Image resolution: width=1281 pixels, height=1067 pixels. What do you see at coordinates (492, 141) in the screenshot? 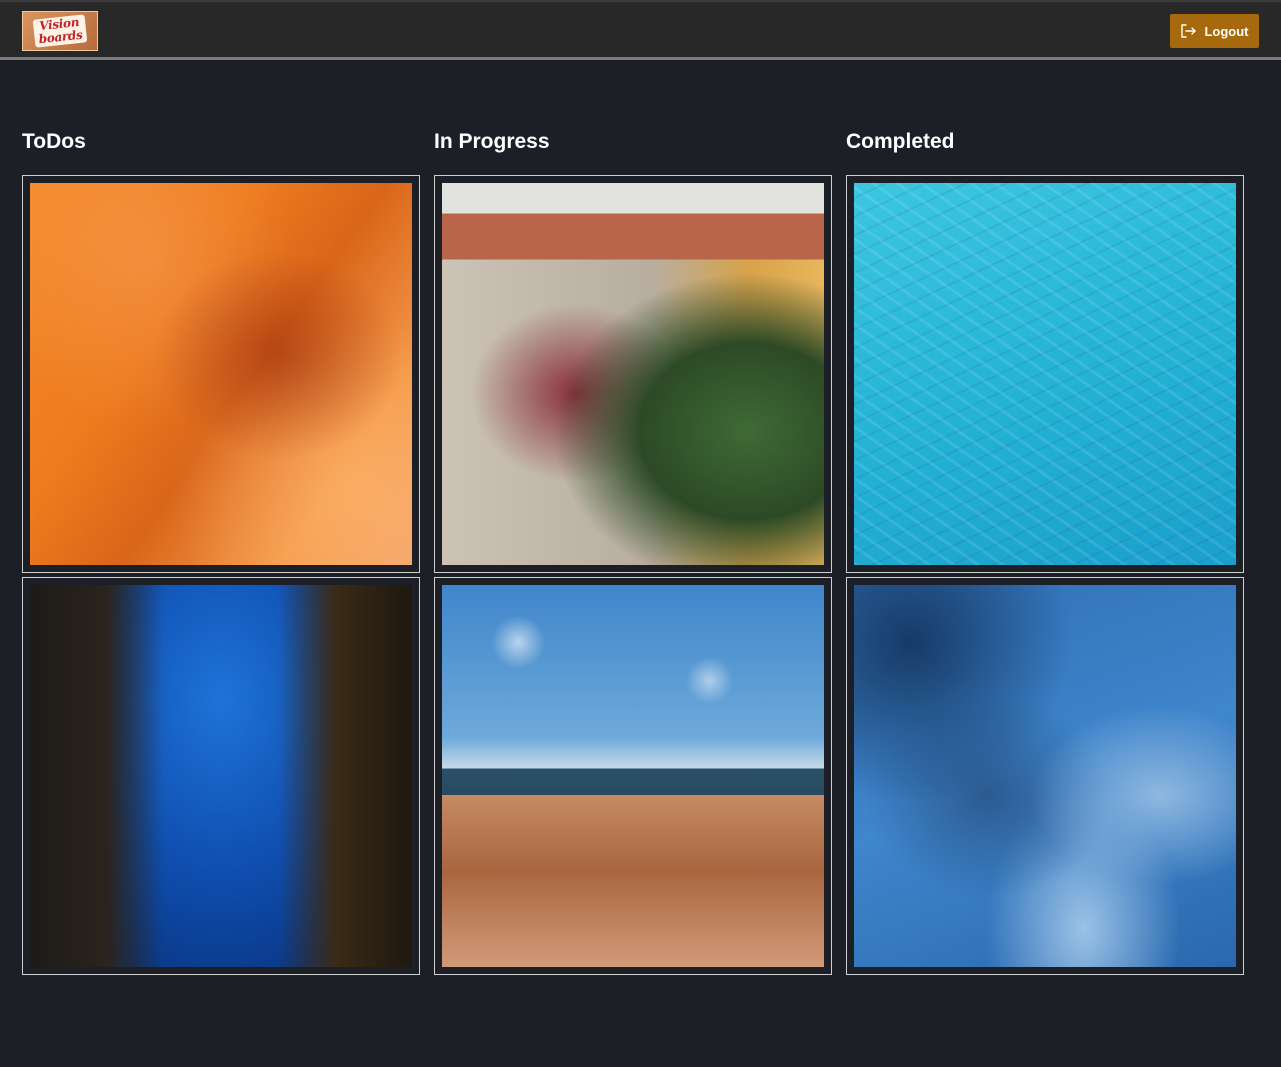
I see `column-title-in-progress: In Progress` at bounding box center [492, 141].